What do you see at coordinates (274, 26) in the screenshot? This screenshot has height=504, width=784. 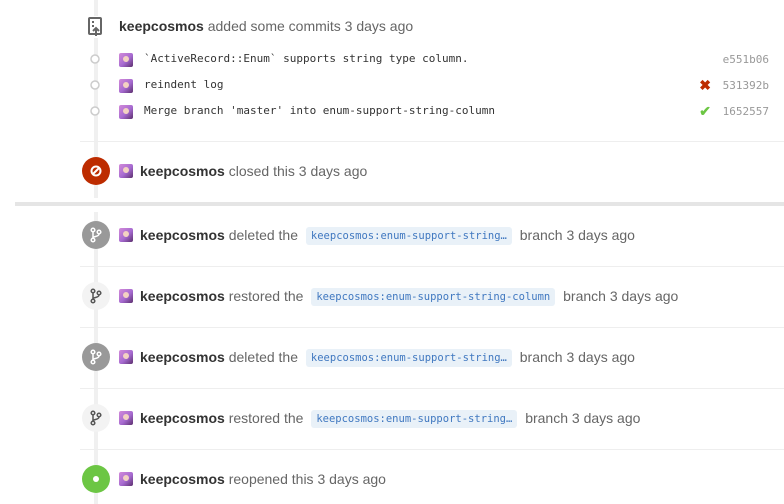 I see `event-action: added some commits` at bounding box center [274, 26].